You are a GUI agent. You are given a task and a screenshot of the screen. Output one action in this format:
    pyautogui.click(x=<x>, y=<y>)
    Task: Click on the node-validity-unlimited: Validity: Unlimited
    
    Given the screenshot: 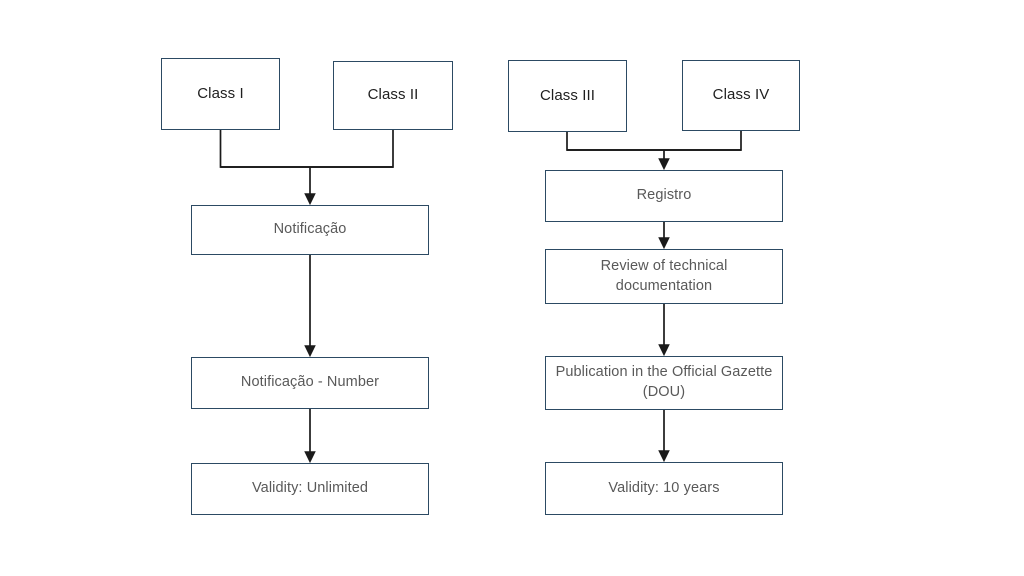 What is the action you would take?
    pyautogui.click(x=310, y=489)
    